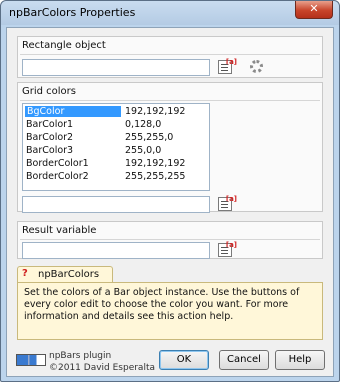  I want to click on plugin-name: npBars plugin, so click(80, 356).